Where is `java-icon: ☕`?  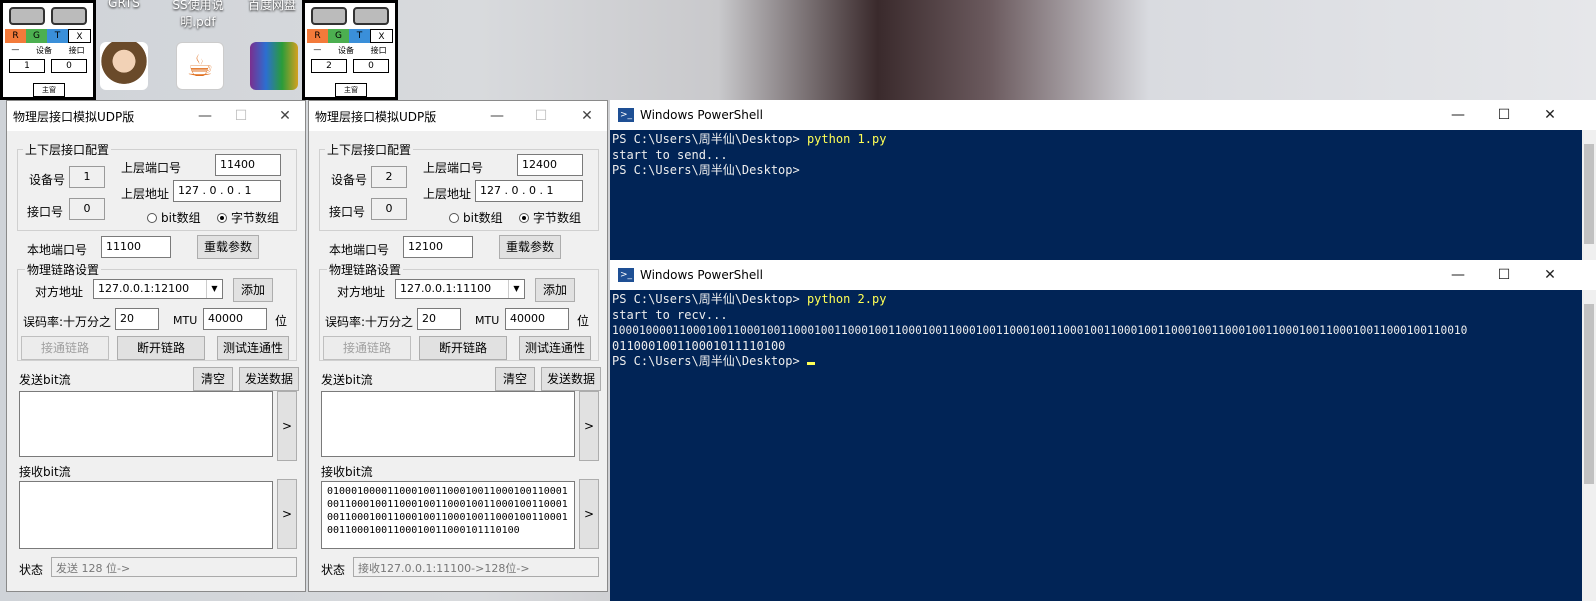
java-icon: ☕ is located at coordinates (200, 66).